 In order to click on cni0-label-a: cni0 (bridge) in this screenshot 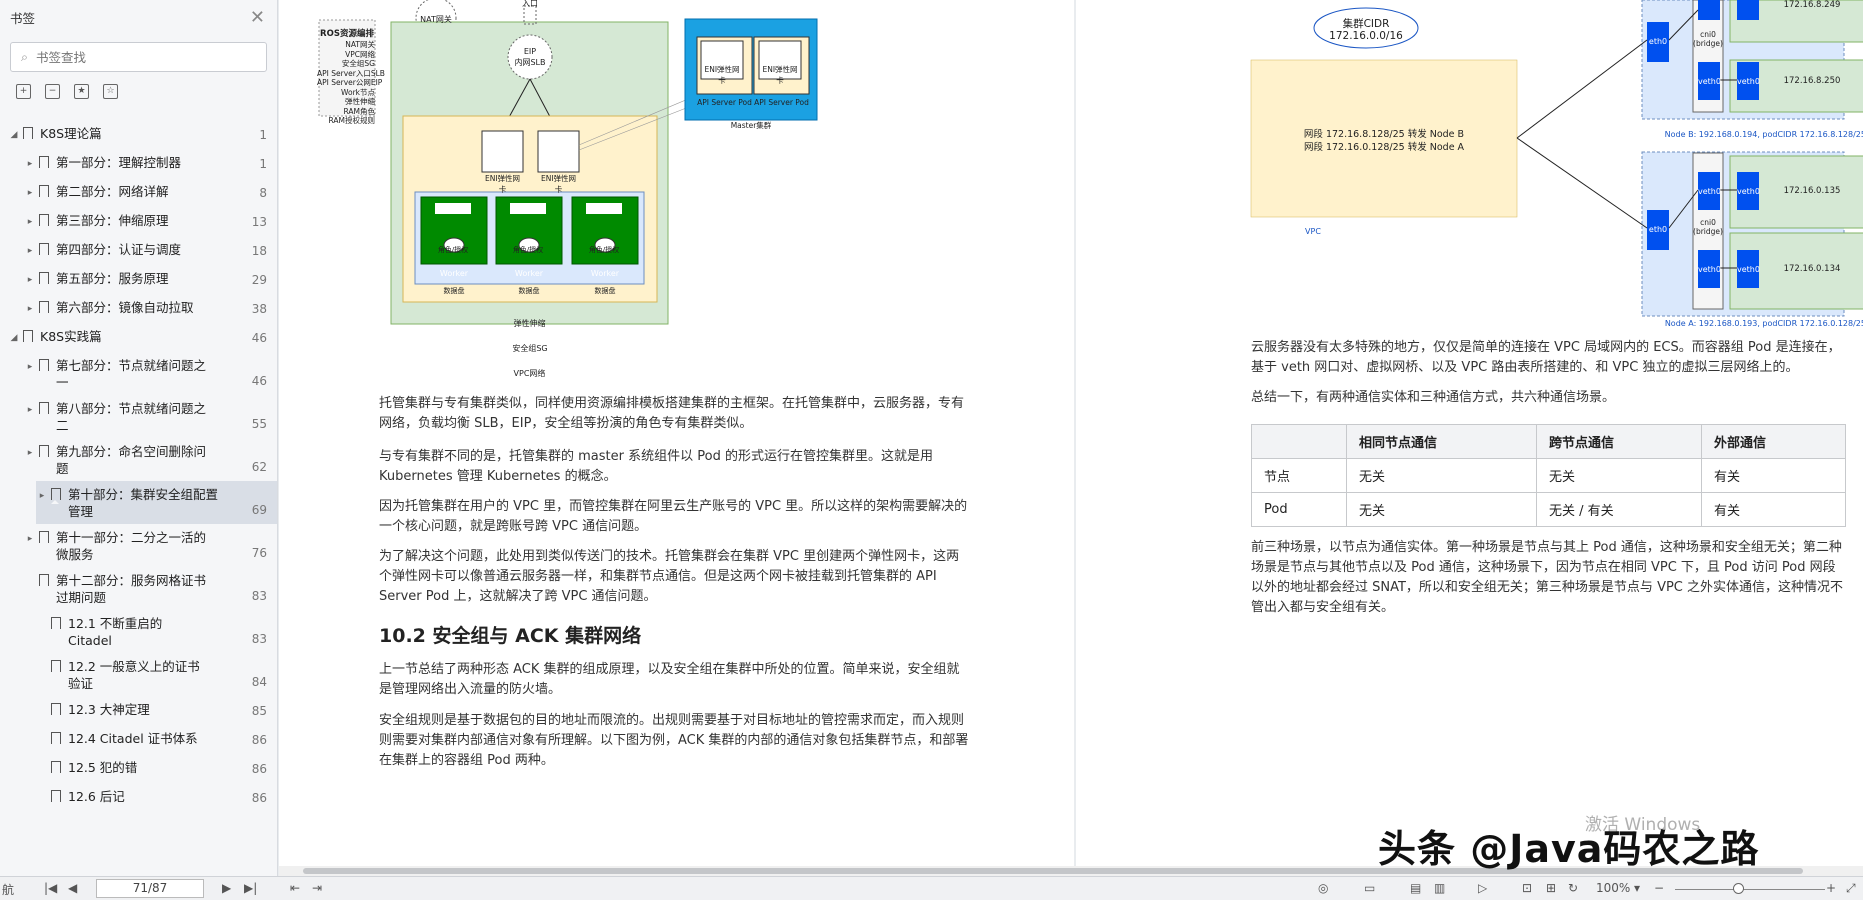, I will do `click(1708, 227)`.